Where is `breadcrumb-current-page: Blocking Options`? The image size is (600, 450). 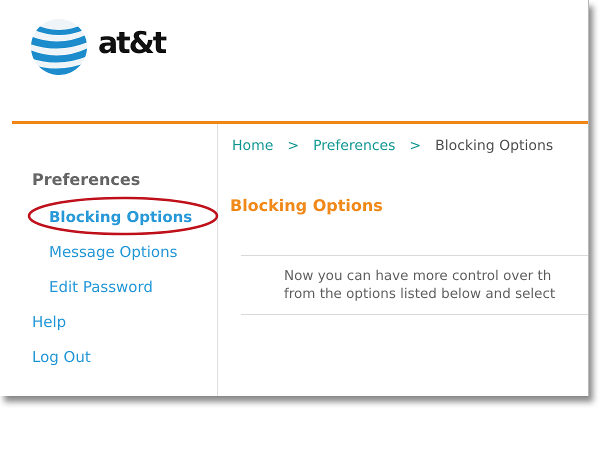 breadcrumb-current-page: Blocking Options is located at coordinates (494, 146).